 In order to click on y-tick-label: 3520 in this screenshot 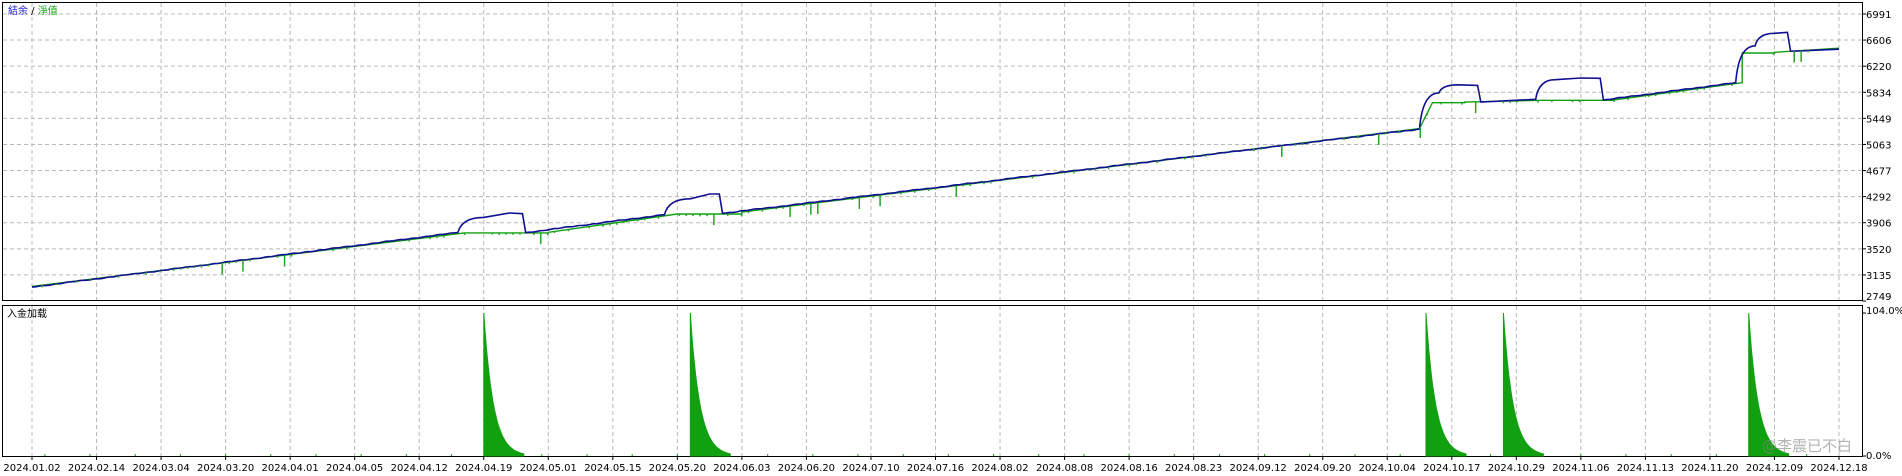, I will do `click(1878, 250)`.